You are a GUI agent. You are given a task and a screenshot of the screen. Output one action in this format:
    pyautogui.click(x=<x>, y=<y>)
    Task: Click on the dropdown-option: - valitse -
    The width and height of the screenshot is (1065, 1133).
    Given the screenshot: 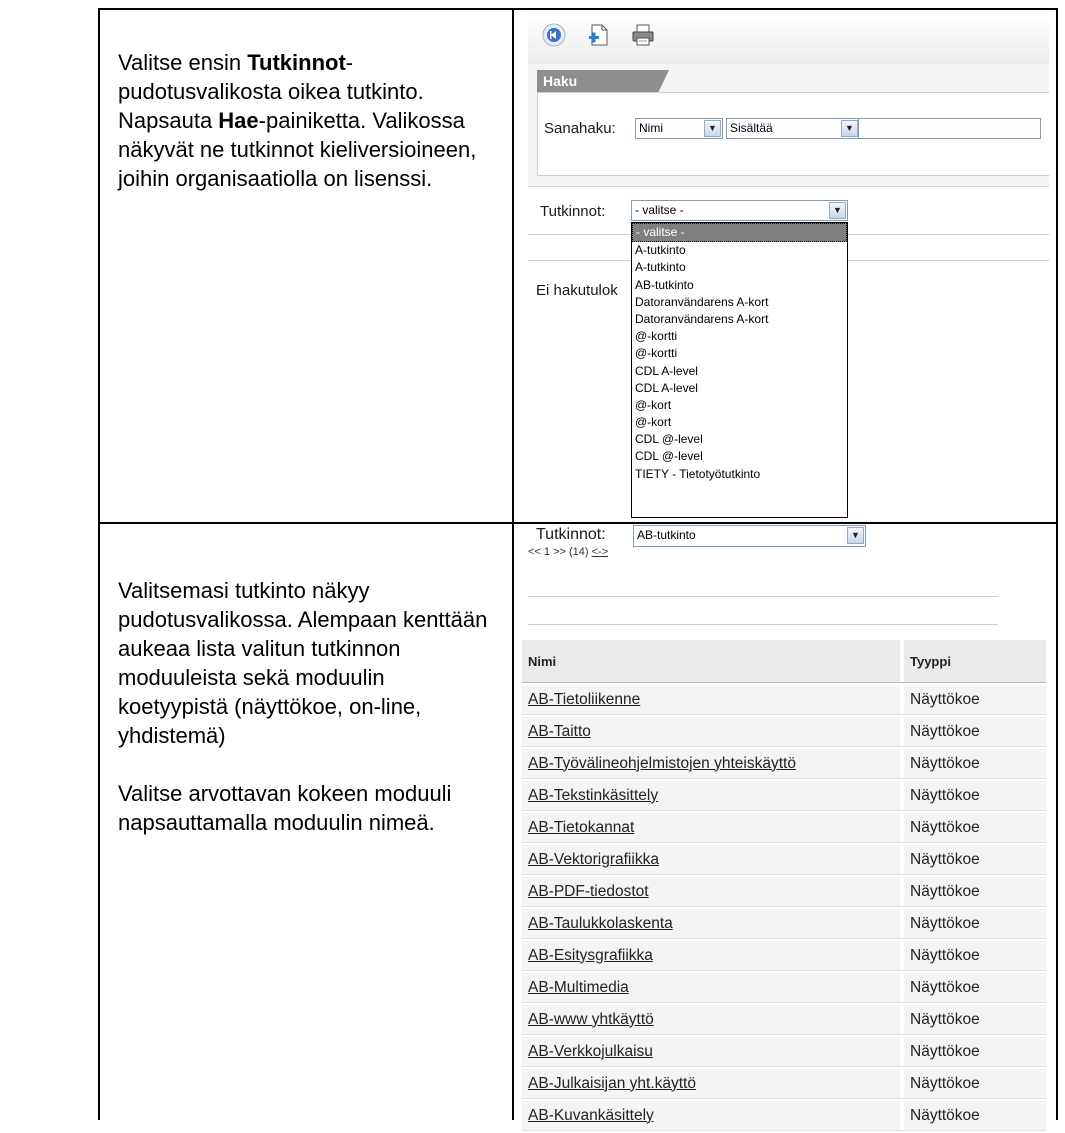 What is the action you would take?
    pyautogui.click(x=739, y=233)
    